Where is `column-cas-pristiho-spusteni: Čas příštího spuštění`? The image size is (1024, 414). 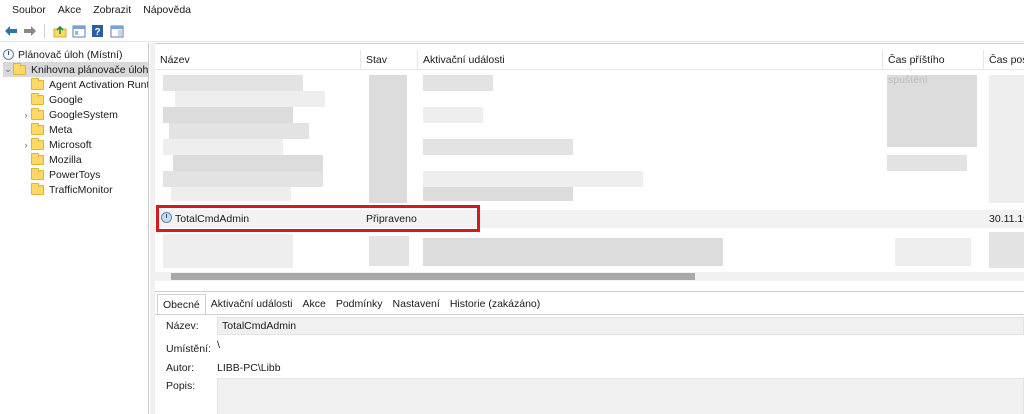
column-cas-pristiho-spusteni: Čas příštího spuštění is located at coordinates (933, 68).